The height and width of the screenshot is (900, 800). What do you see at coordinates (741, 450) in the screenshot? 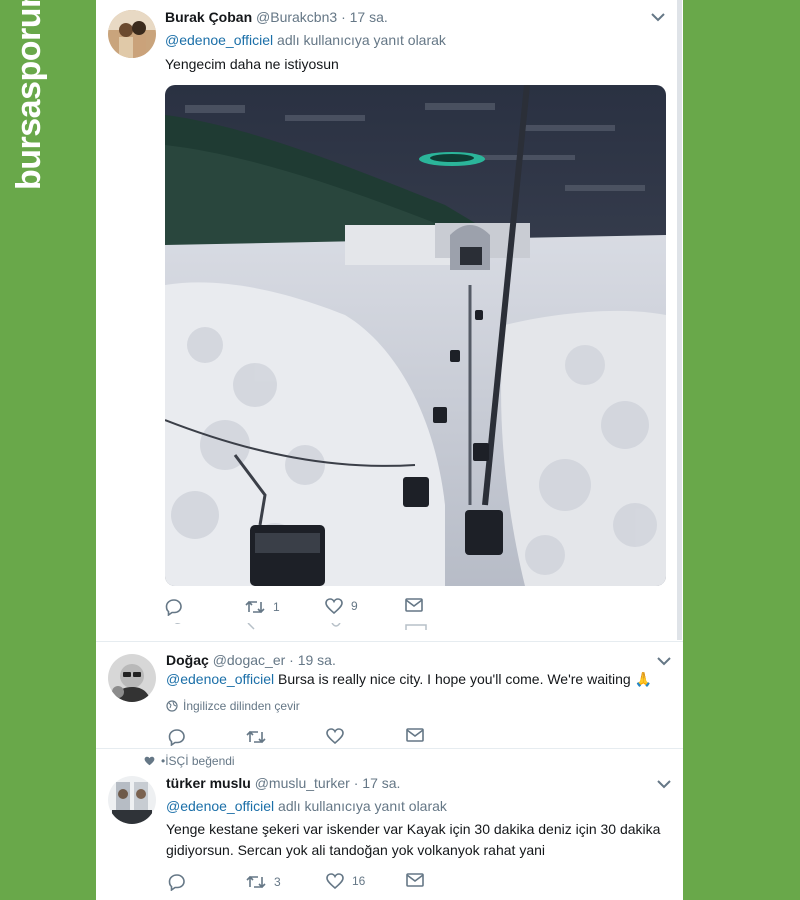
I see `right-green-panel` at bounding box center [741, 450].